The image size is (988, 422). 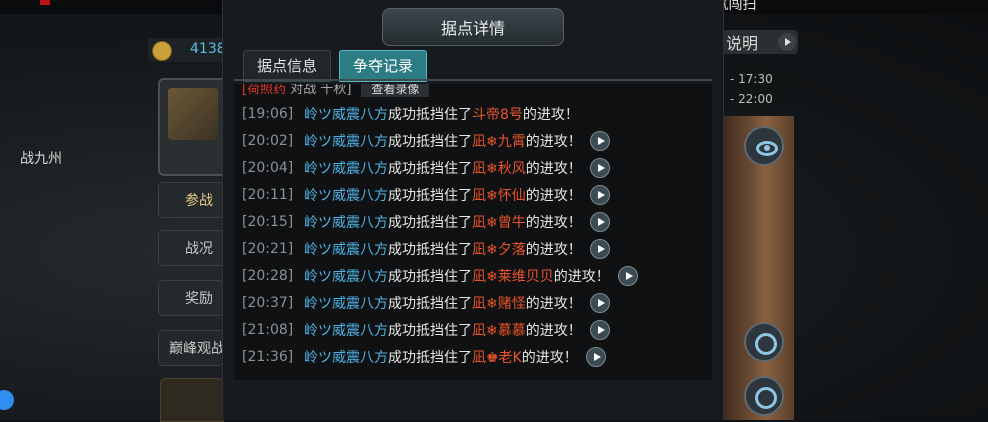 I want to click on table-row: [20:28] 岭ツ威震八方 成功抵挡住了 凪❄莱维贝贝 的进攻！, so click(x=440, y=276).